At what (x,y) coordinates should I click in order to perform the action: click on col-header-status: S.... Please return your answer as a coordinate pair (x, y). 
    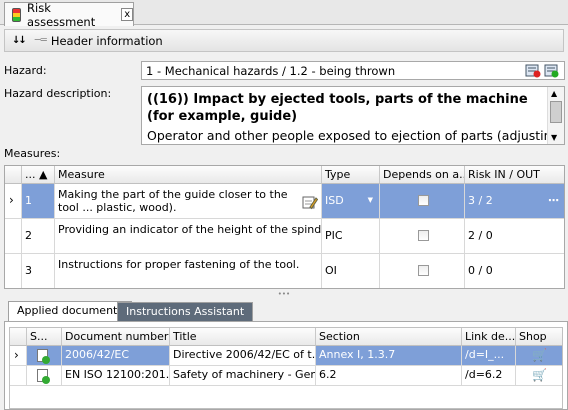
    Looking at the image, I should click on (44, 337).